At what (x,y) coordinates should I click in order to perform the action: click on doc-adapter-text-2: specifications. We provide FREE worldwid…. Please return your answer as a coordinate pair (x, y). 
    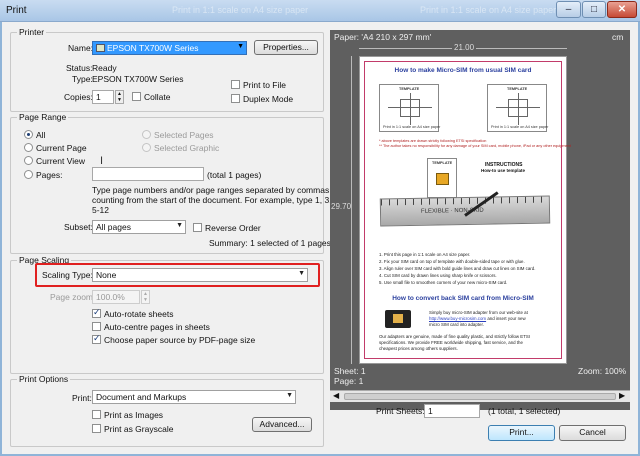
    Looking at the image, I should click on (451, 342).